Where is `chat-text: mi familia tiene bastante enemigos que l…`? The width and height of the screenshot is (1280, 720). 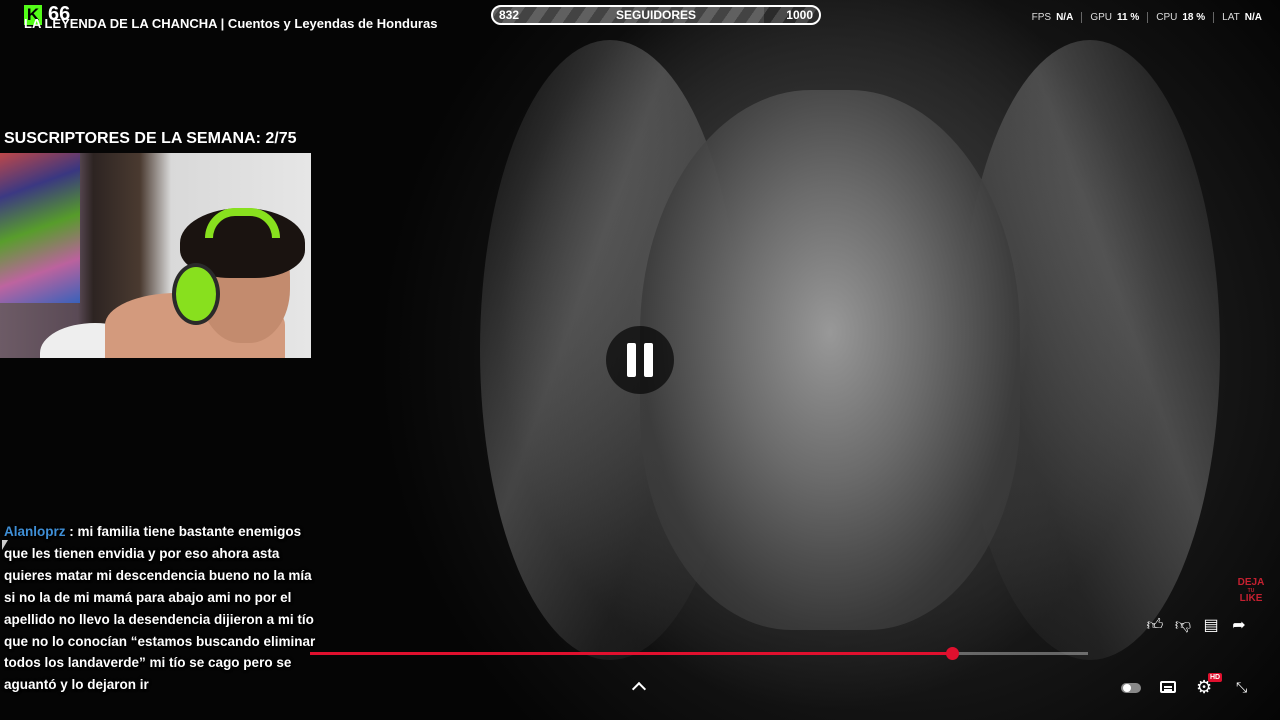
chat-text: mi familia tiene bastante enemigos que l… is located at coordinates (160, 608).